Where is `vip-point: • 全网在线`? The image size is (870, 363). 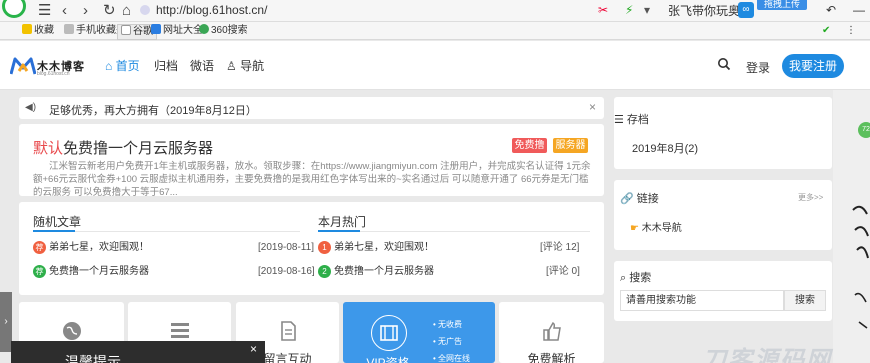 vip-point: • 全网在线 is located at coordinates (452, 358).